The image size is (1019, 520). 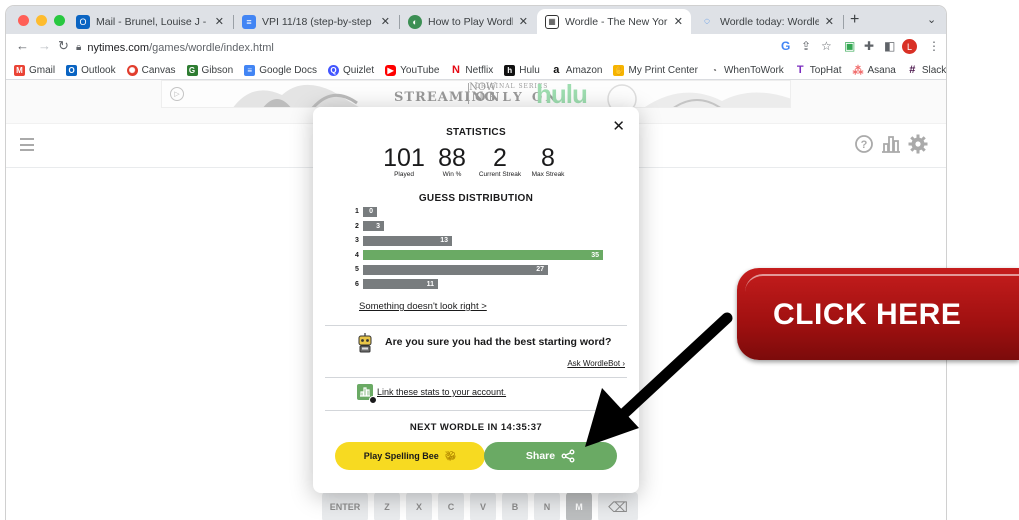 What do you see at coordinates (407, 240) in the screenshot?
I see `distribution-bar: 13` at bounding box center [407, 240].